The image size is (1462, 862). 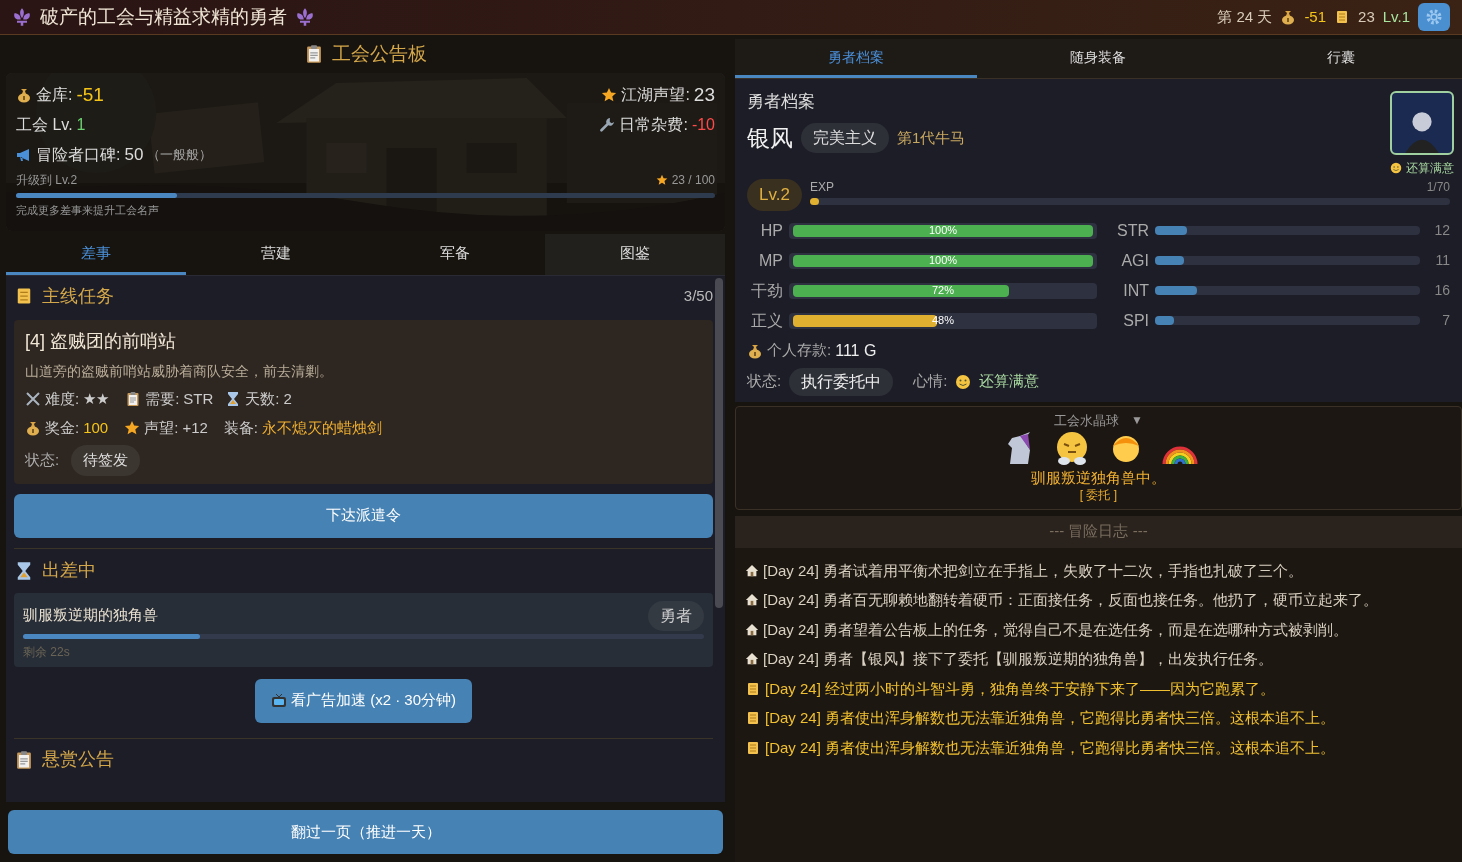 I want to click on status-label: 状态:, so click(x=764, y=381).